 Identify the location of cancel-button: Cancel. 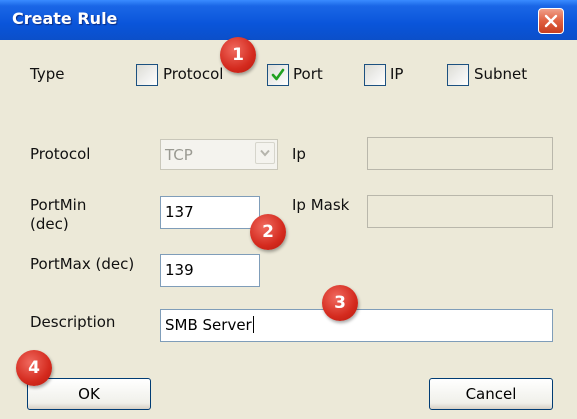
(491, 394).